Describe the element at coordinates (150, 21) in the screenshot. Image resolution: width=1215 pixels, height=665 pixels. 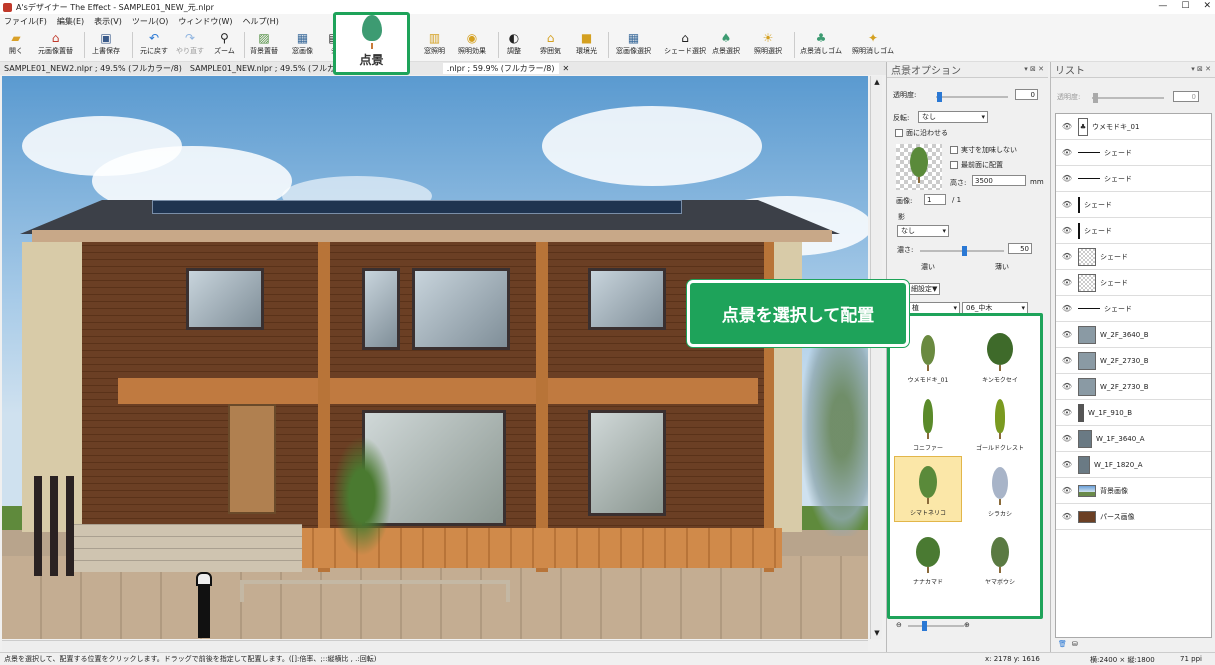
I see `menu-tools: ツール(O)` at that location.